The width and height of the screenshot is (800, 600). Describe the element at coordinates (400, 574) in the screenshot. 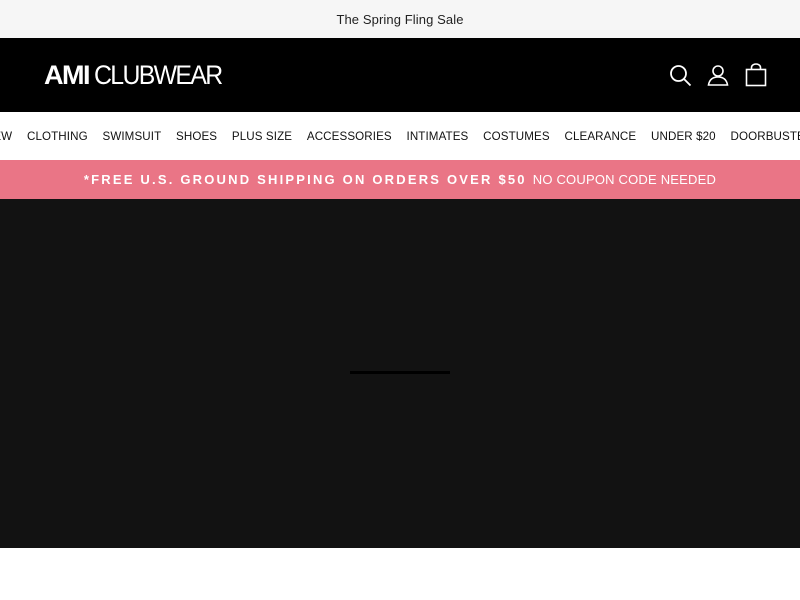

I see `page-content-area` at that location.